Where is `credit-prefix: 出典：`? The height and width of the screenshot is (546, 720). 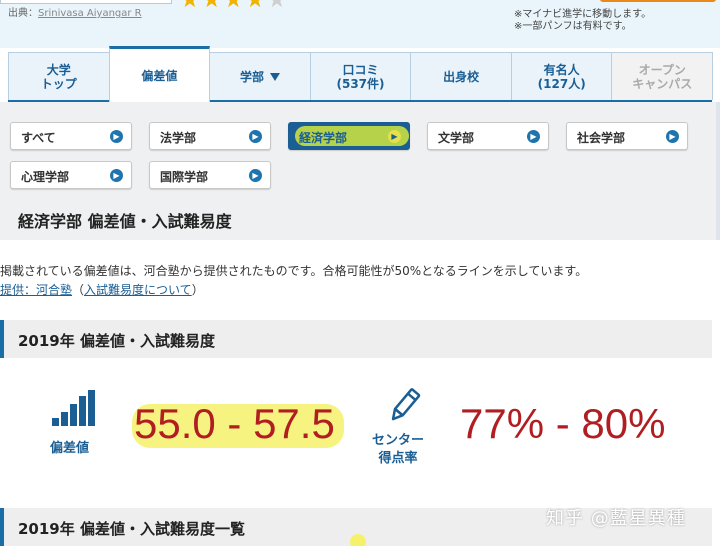 credit-prefix: 出典： is located at coordinates (23, 13).